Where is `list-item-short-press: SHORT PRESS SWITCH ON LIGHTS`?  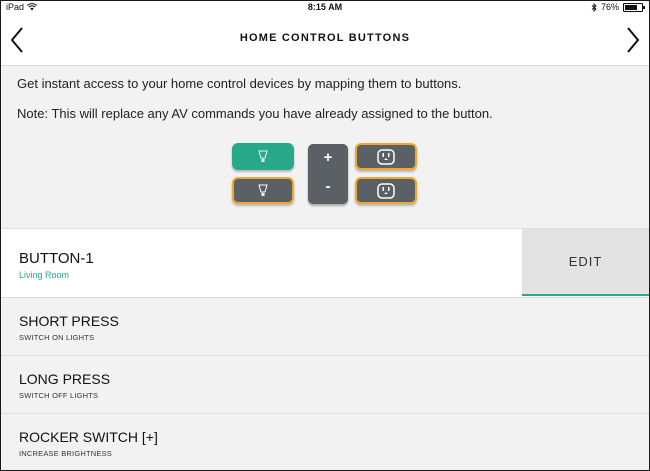 list-item-short-press: SHORT PRESS SWITCH ON LIGHTS is located at coordinates (325, 327).